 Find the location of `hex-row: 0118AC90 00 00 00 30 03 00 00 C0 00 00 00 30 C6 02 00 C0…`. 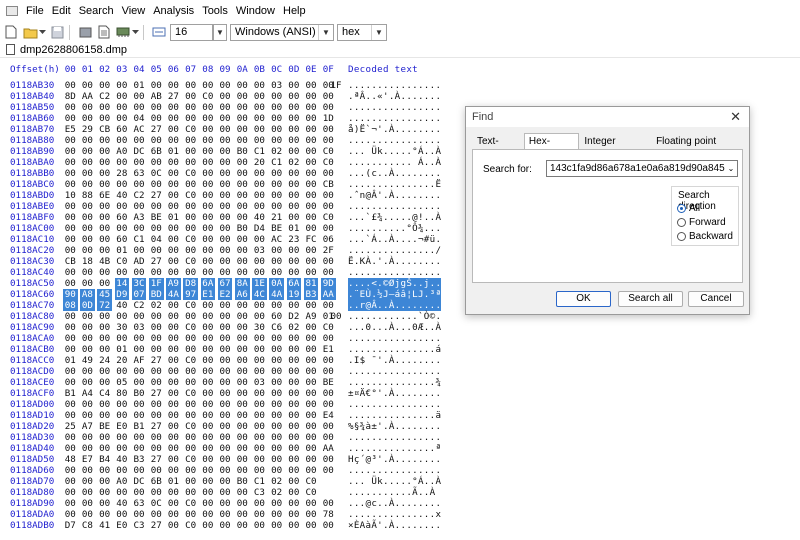

hex-row: 0118AC90 00 00 00 30 03 00 00 C0 00 00 00 30 C6 02 00 C0… is located at coordinates (400, 327).